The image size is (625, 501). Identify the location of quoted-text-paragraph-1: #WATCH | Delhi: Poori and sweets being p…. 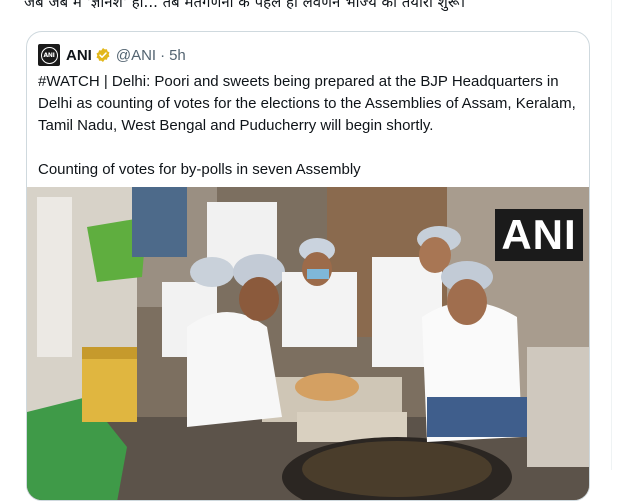
(307, 103).